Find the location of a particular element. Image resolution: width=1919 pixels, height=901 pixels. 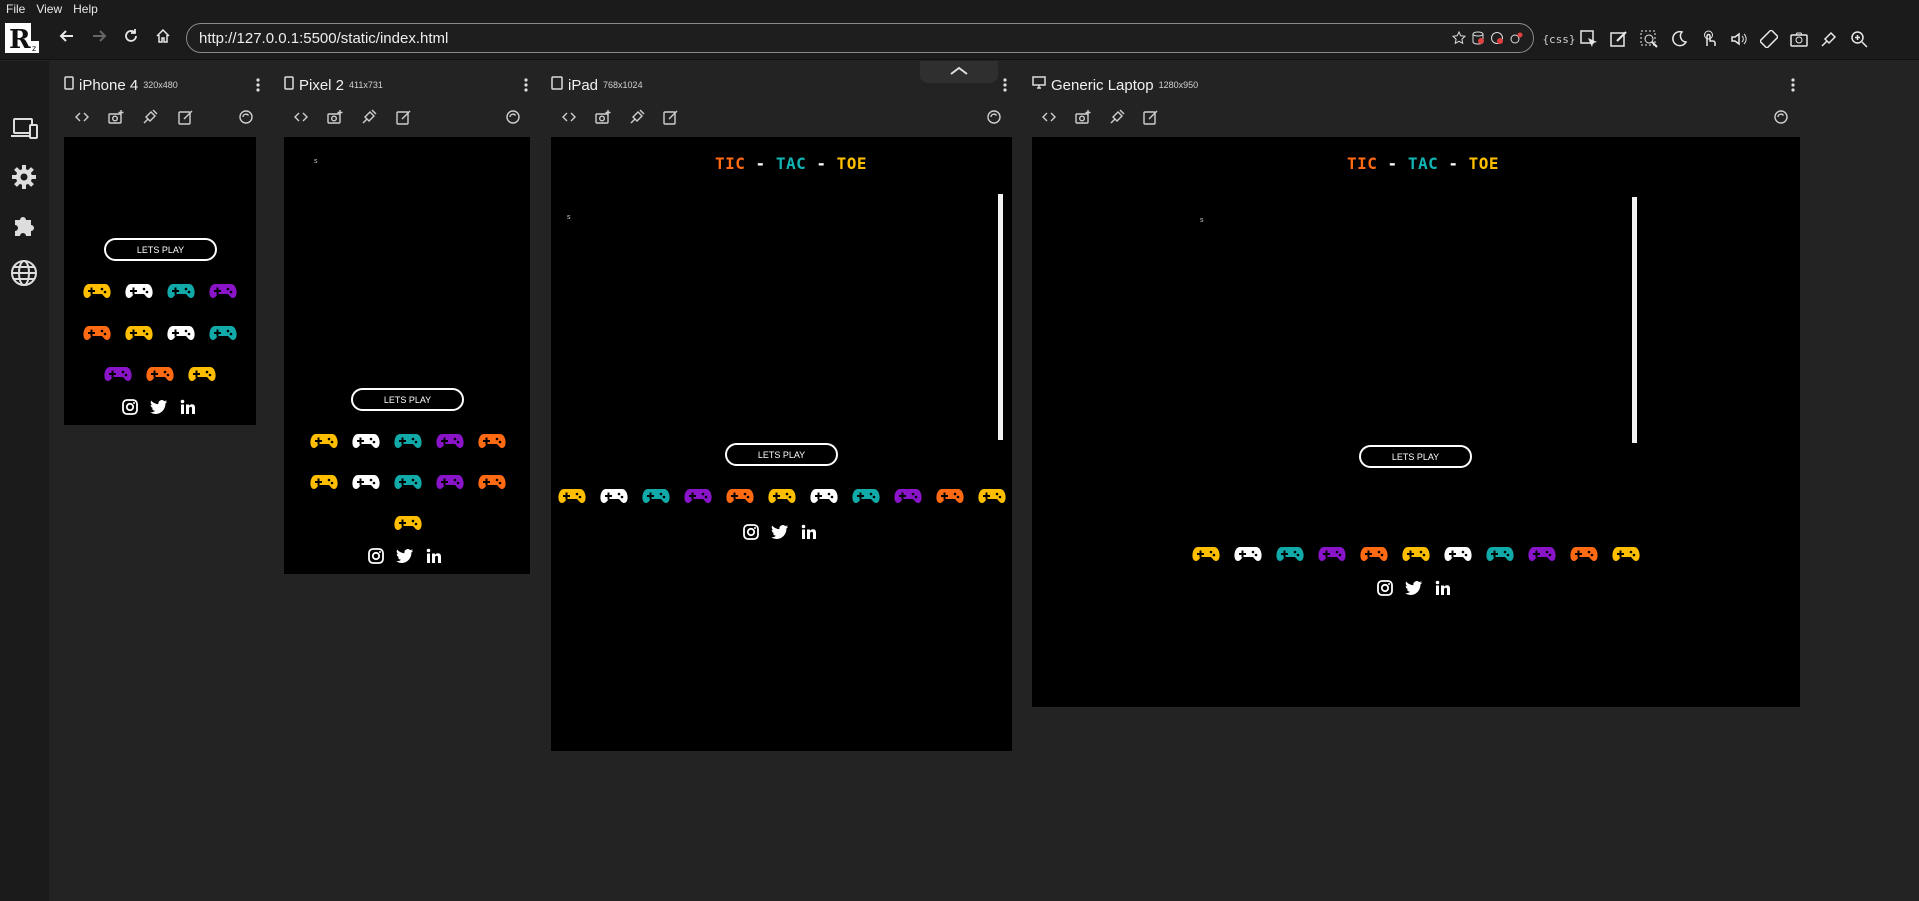

device-size: 411x731 is located at coordinates (366, 85).